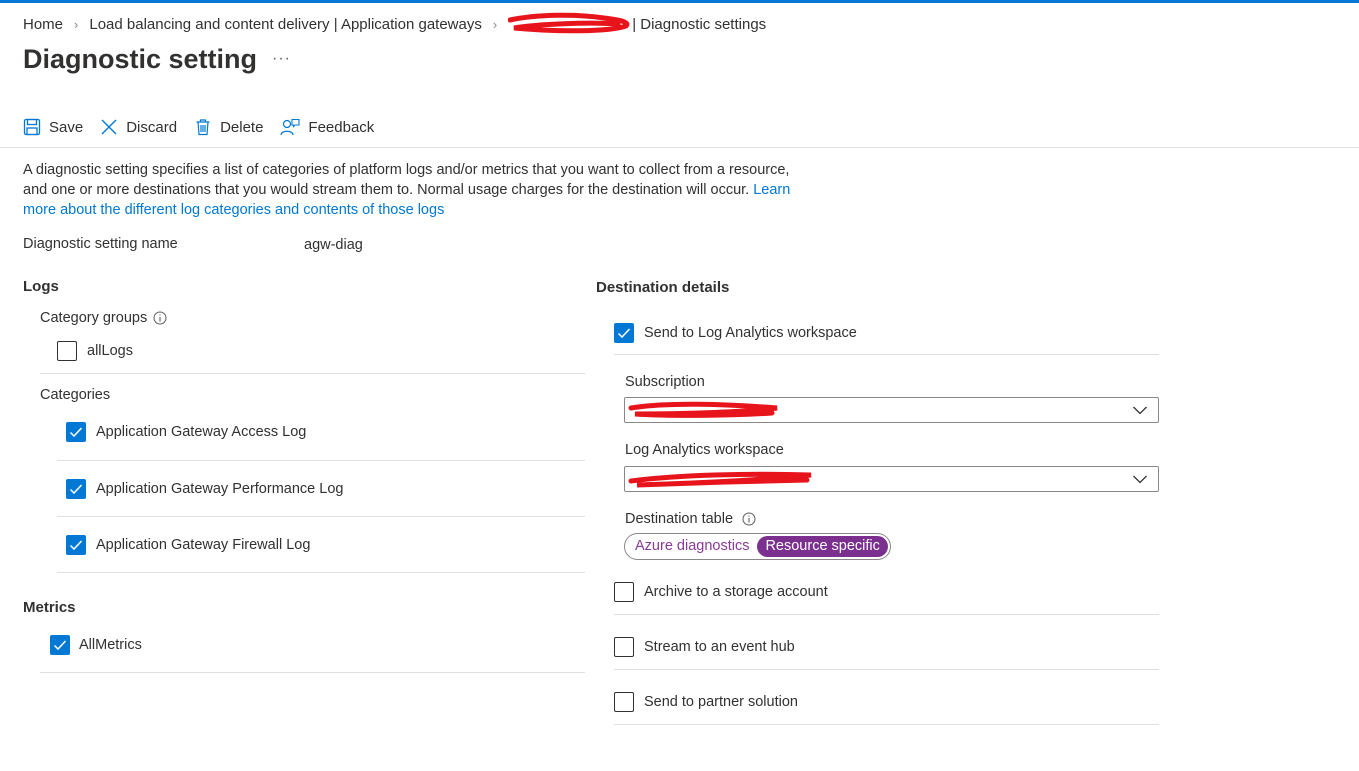 Image resolution: width=1359 pixels, height=771 pixels. I want to click on discard-button: Discard, so click(138, 127).